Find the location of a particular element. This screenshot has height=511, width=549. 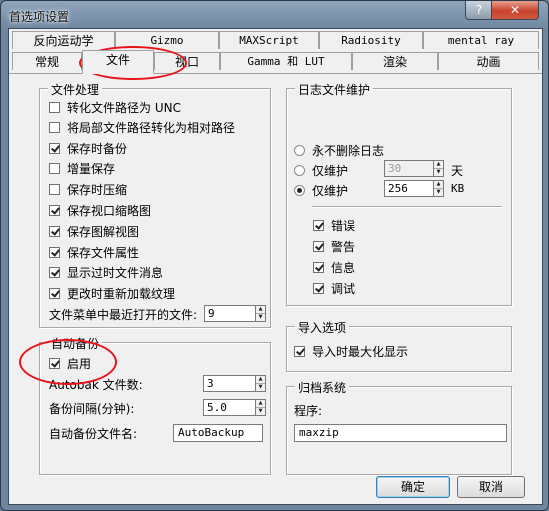

autobackup-count-value: 3 is located at coordinates (229, 383).